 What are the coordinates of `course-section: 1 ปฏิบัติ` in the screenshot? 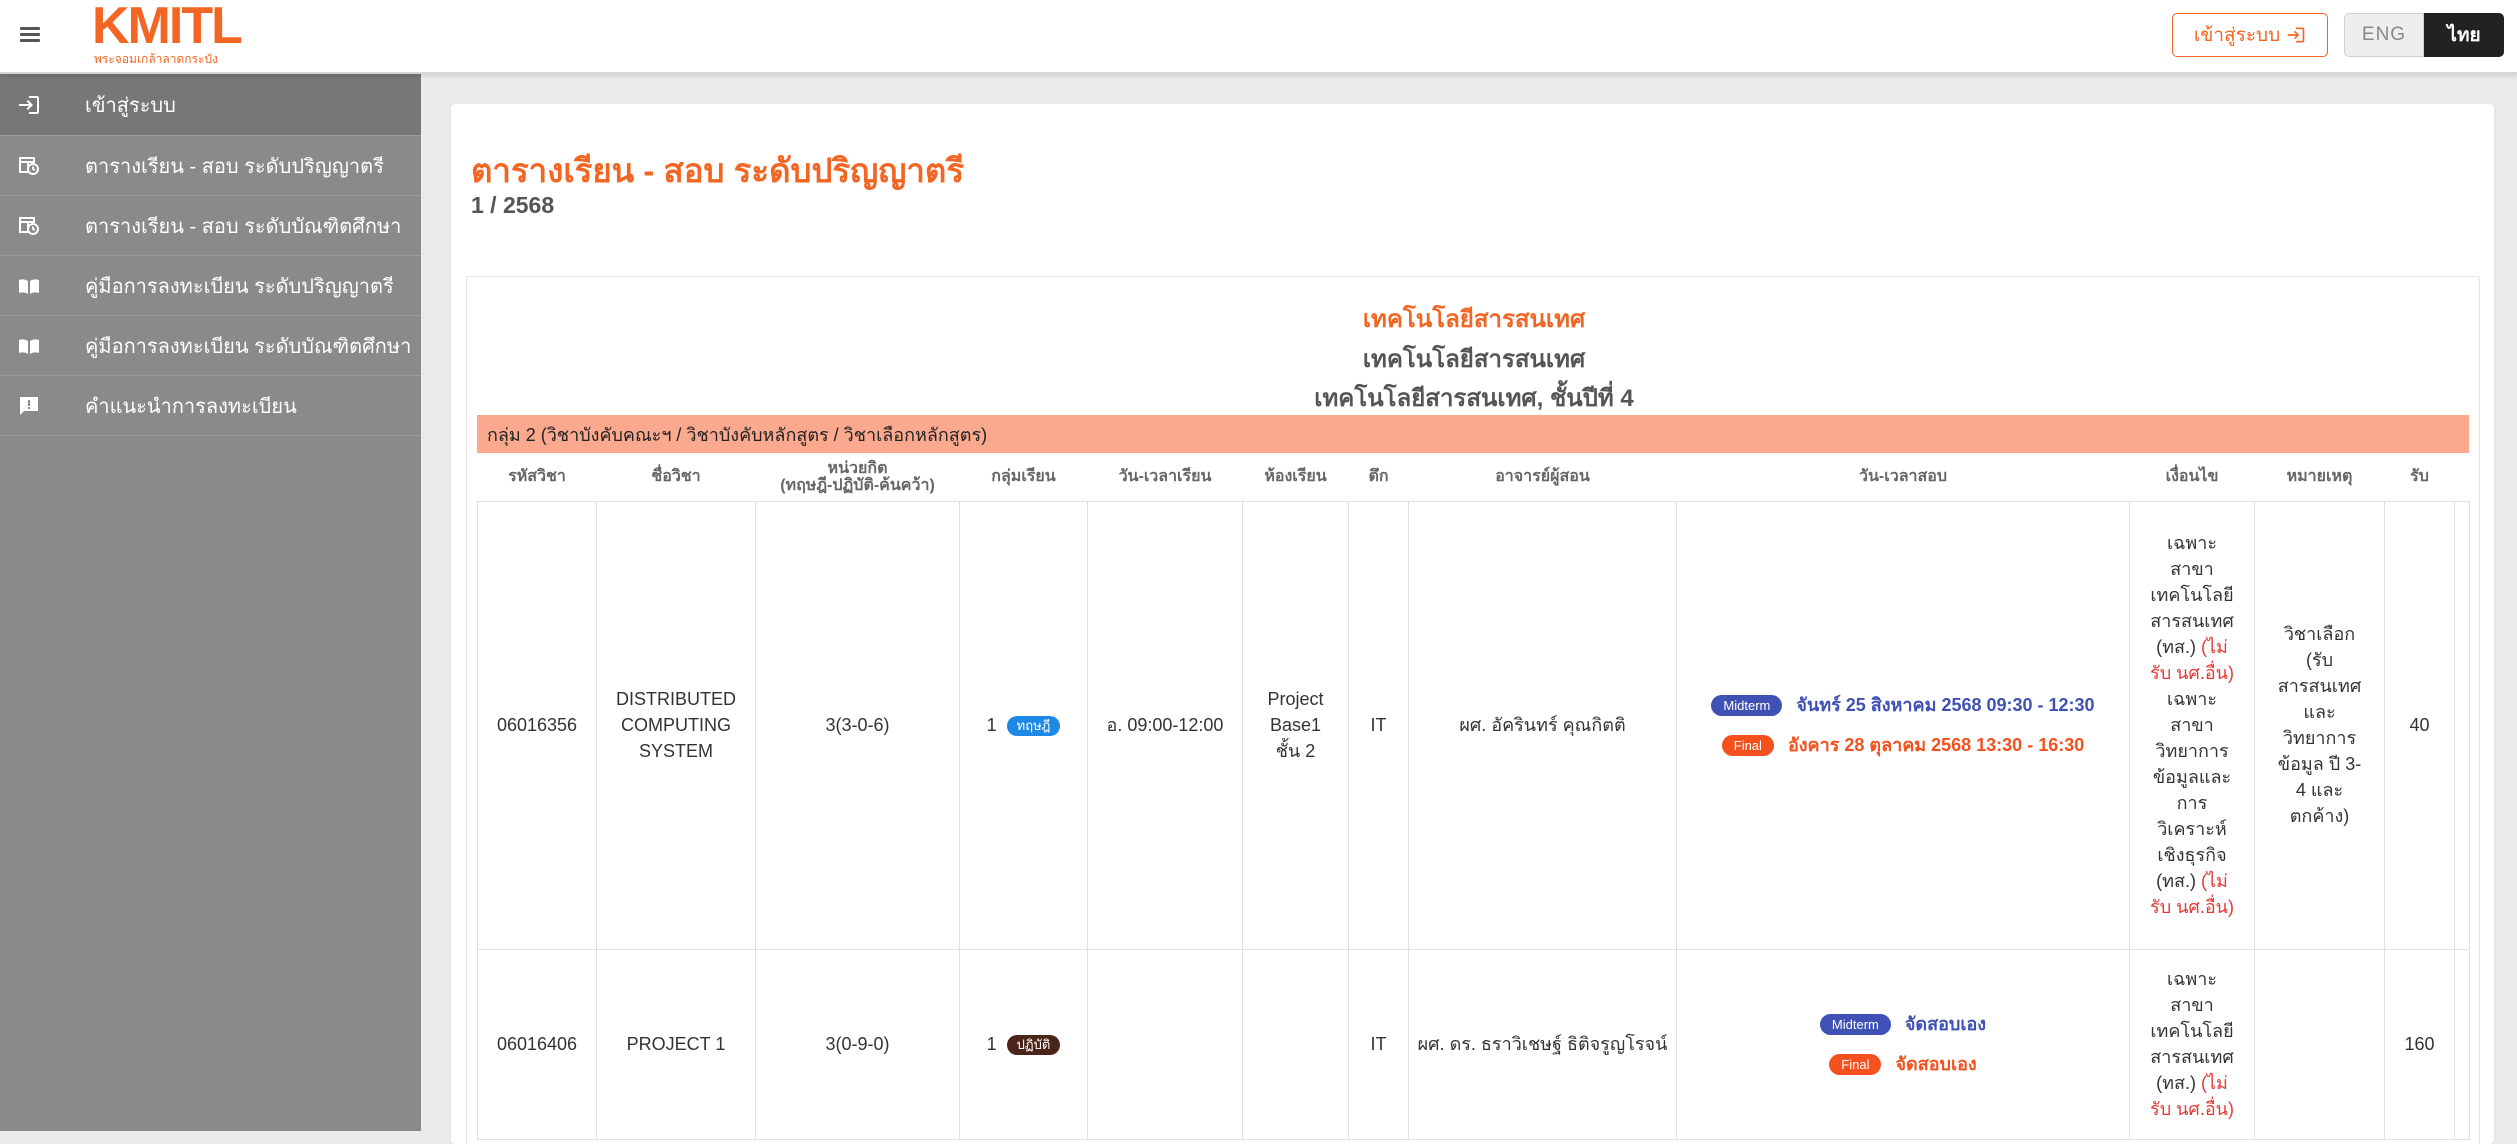 It's located at (1023, 1044).